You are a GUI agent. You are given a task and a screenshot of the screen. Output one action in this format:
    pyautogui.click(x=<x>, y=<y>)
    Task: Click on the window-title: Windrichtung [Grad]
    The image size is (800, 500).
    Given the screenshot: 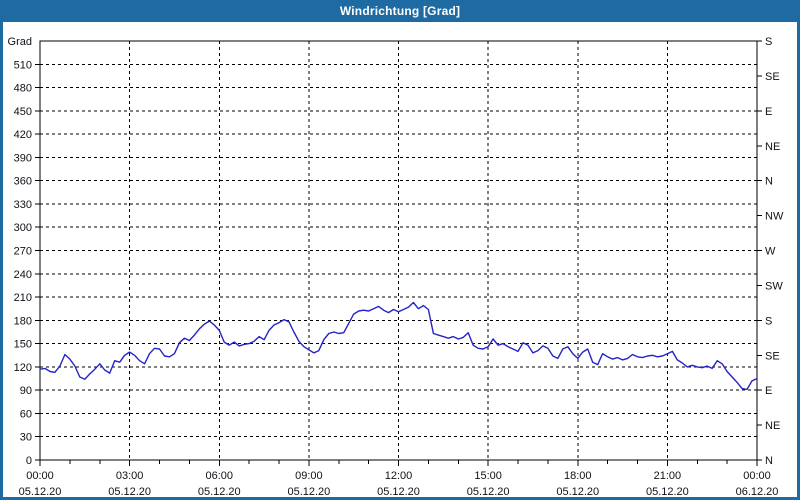 What is the action you would take?
    pyautogui.click(x=400, y=11)
    